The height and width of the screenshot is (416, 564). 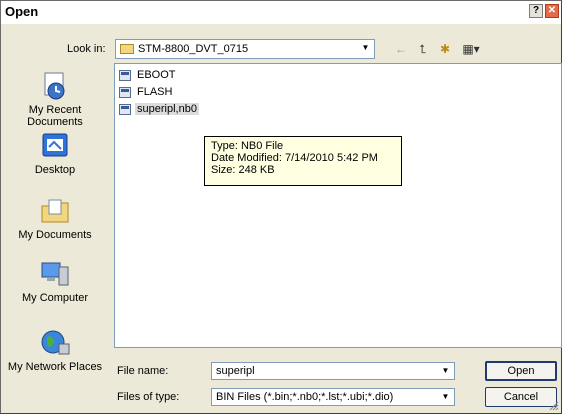 I want to click on place-label: My Recent Documents, so click(x=55, y=116).